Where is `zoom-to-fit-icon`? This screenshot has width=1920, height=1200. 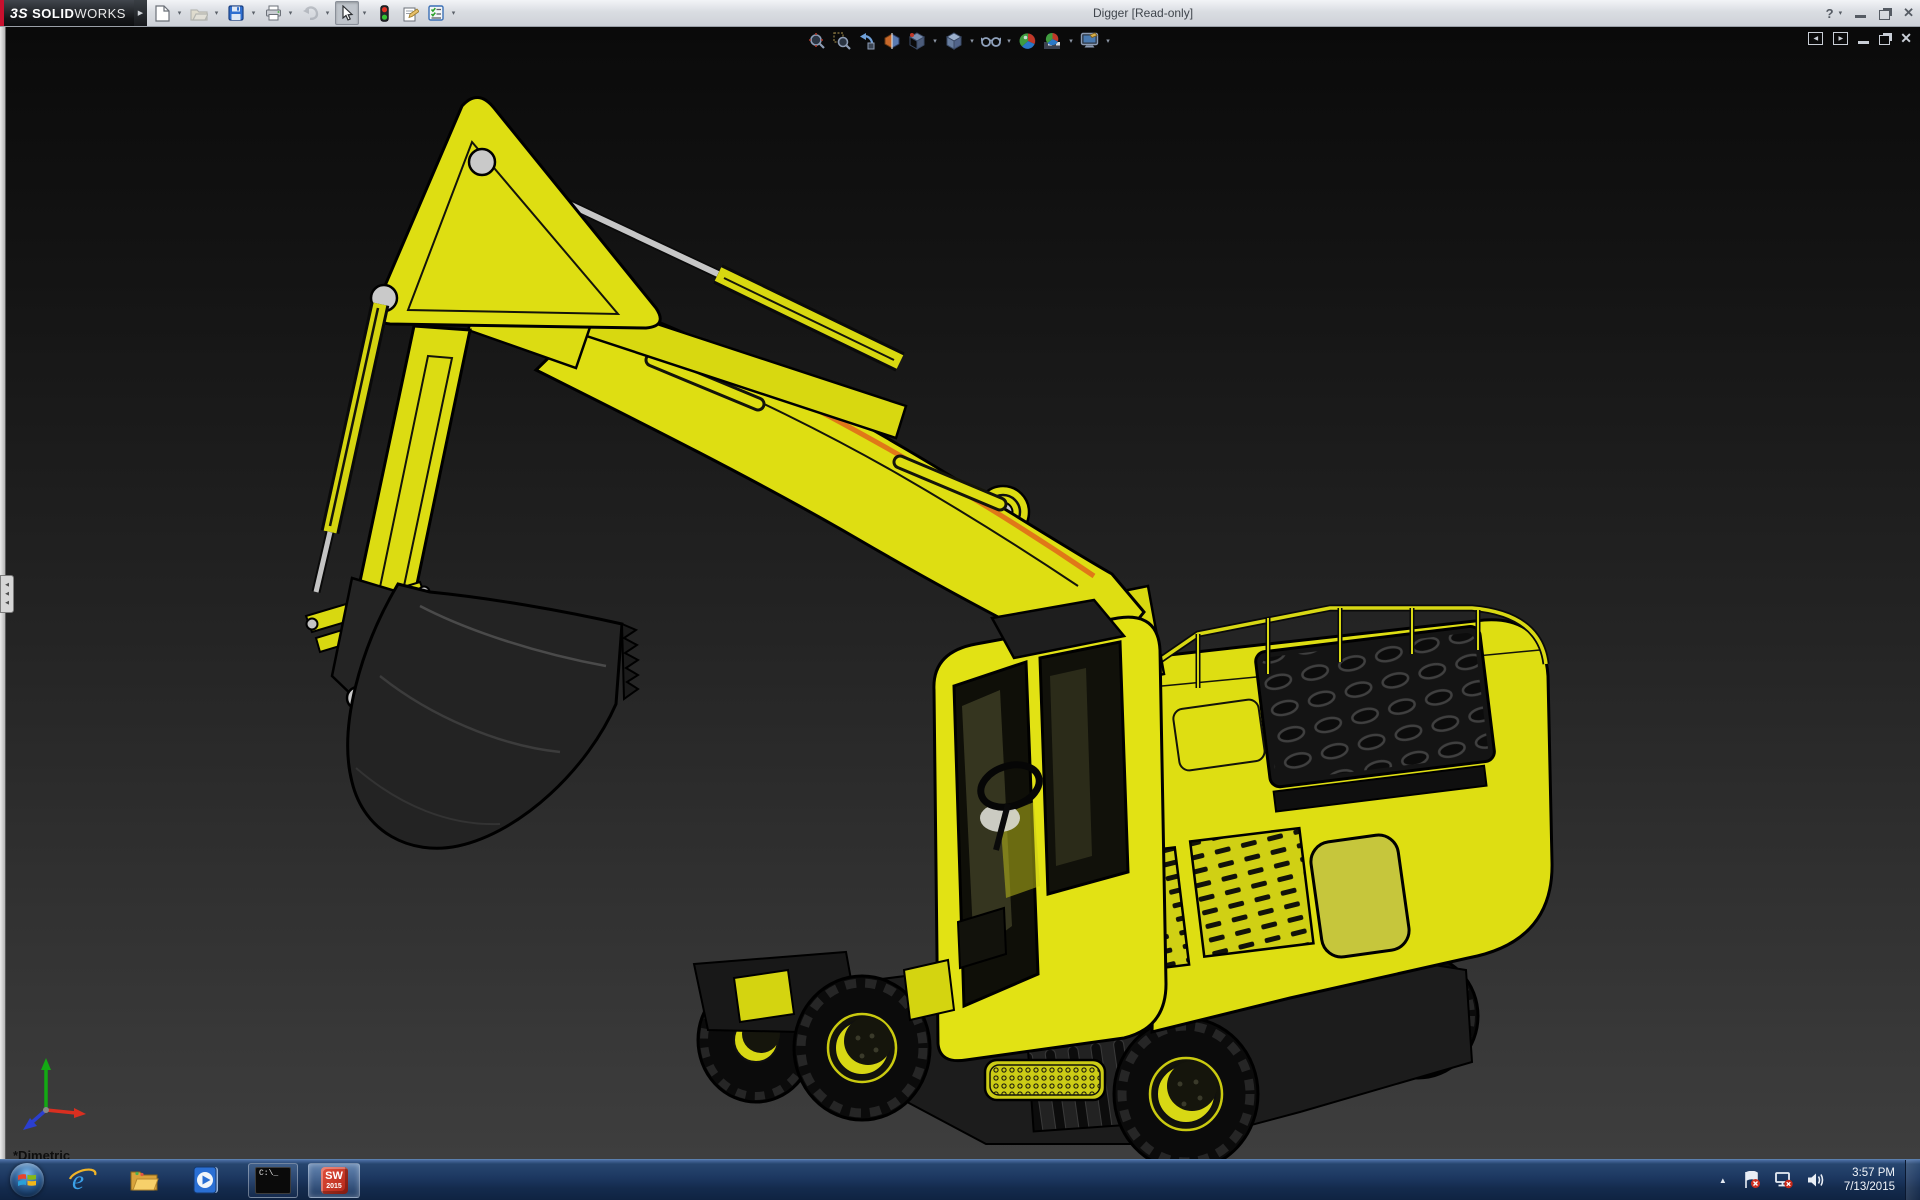 zoom-to-fit-icon is located at coordinates (816, 40).